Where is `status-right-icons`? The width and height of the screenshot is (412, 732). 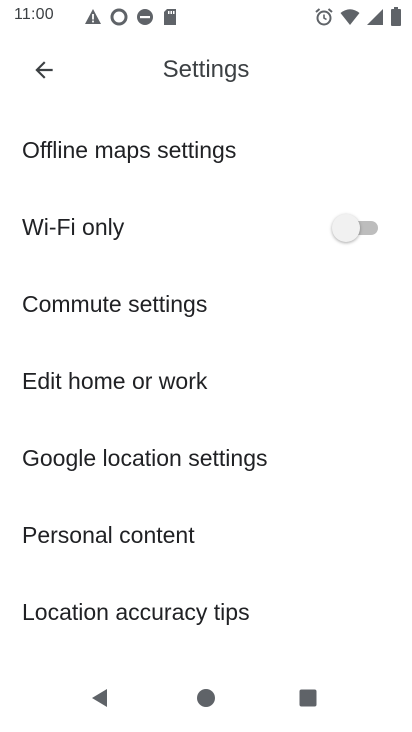 status-right-icons is located at coordinates (358, 17).